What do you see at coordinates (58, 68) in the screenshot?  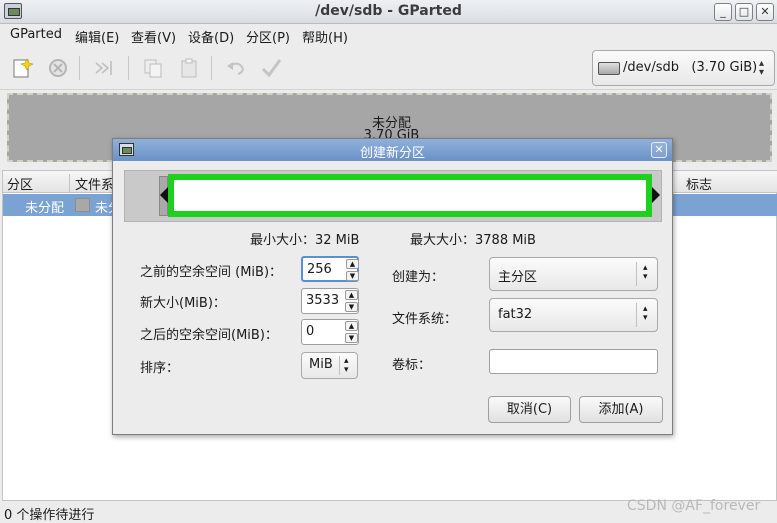 I see `delete-partition-icon` at bounding box center [58, 68].